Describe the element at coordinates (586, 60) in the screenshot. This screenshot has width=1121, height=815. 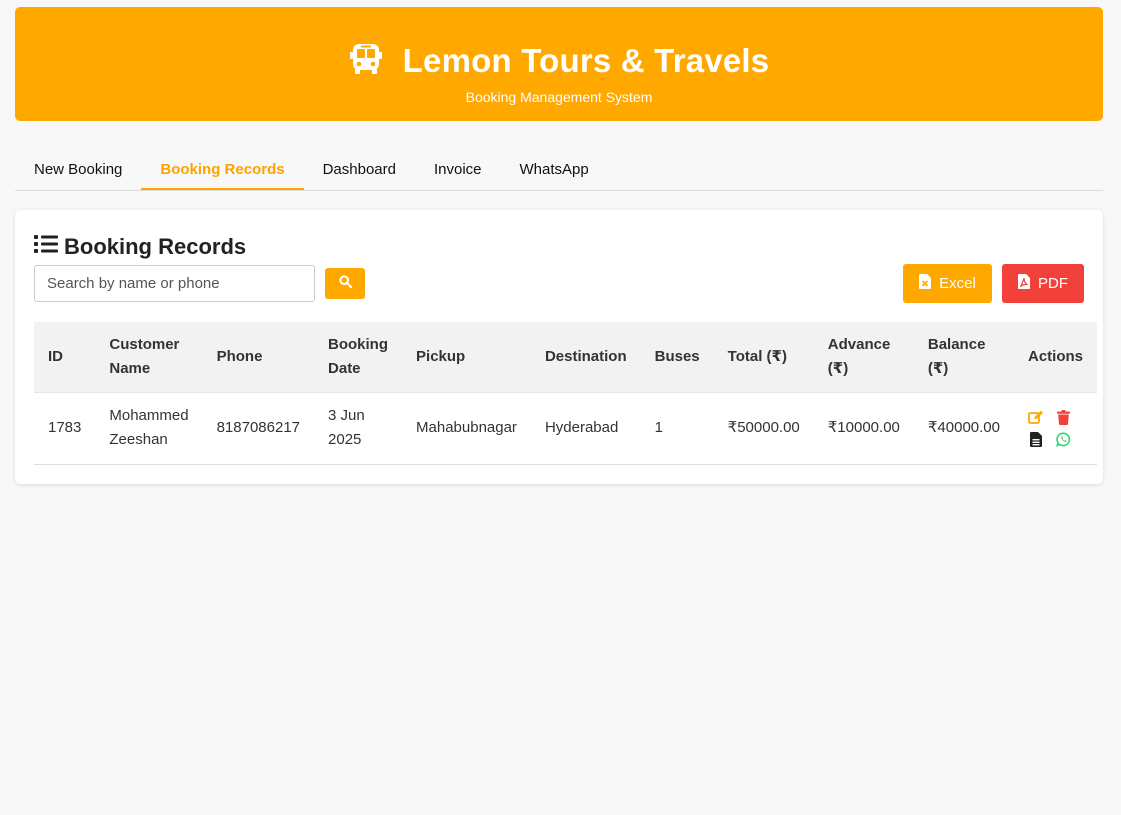
I see `app-title: Lemon Tours & Travels` at that location.